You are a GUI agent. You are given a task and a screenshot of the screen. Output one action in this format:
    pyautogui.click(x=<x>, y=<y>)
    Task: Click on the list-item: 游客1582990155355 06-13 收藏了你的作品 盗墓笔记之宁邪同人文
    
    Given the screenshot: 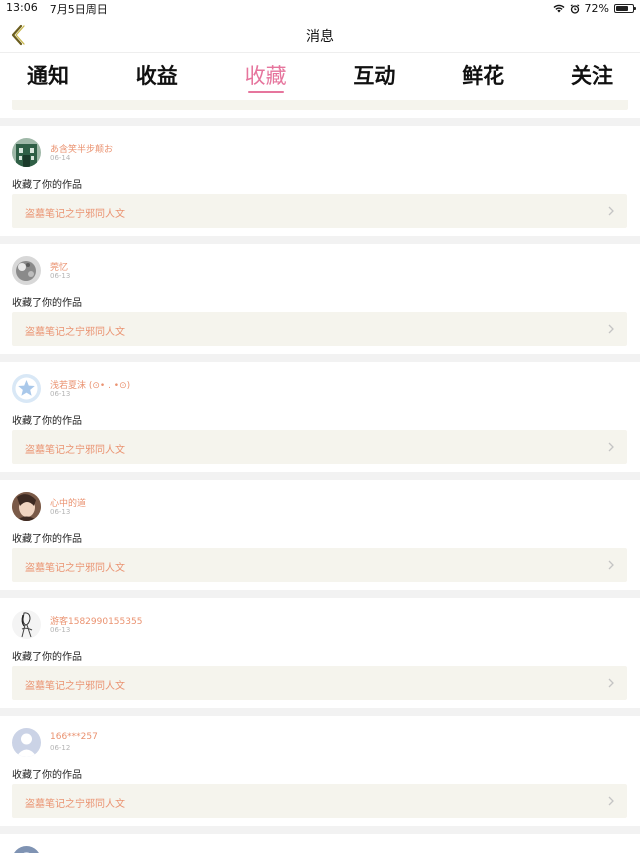 What is the action you would take?
    pyautogui.click(x=320, y=653)
    